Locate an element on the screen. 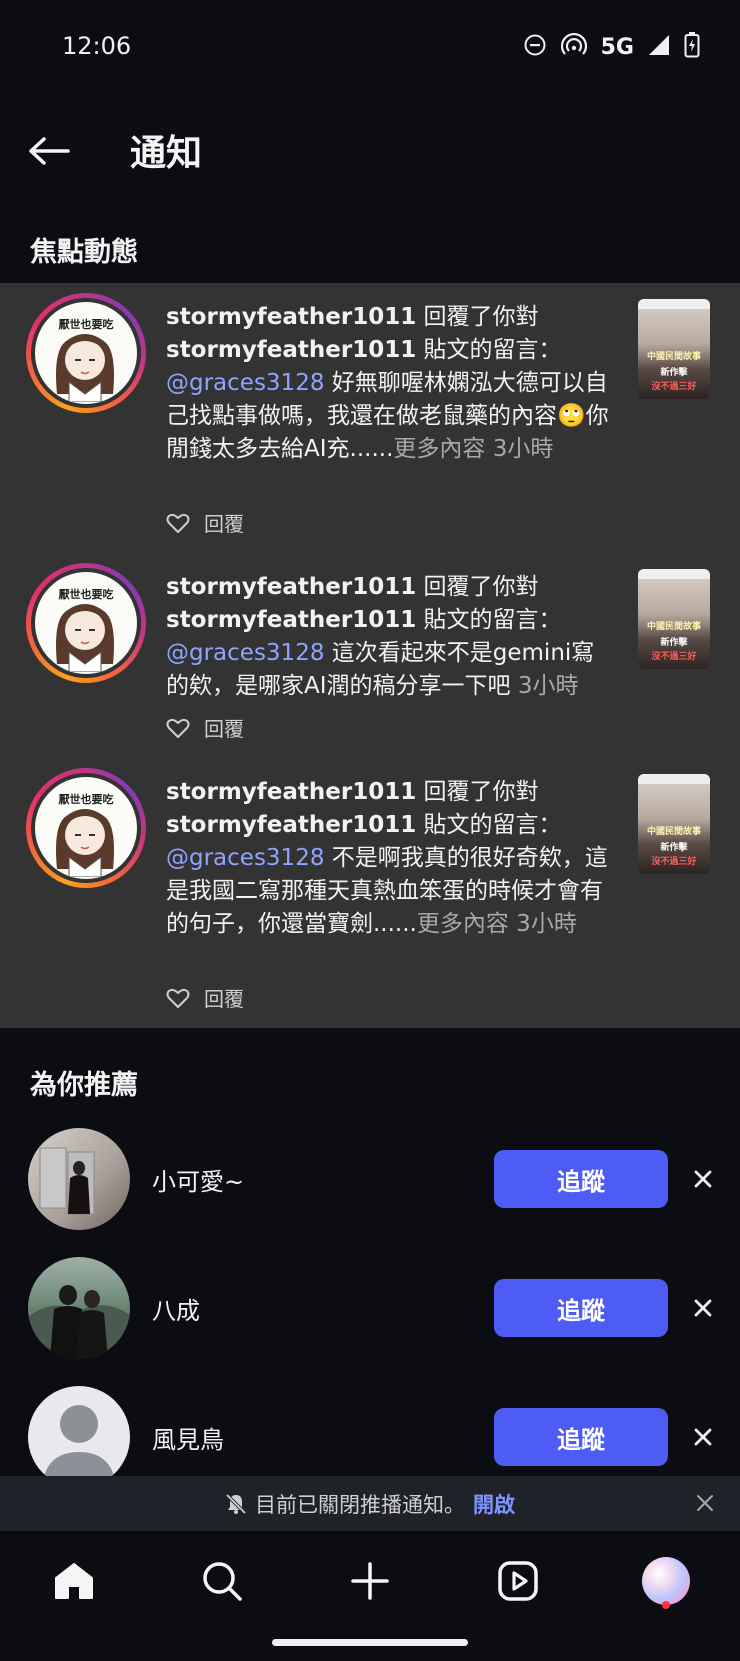  push-banner-text: 目前已關閉推播通知。 is located at coordinates (360, 1504).